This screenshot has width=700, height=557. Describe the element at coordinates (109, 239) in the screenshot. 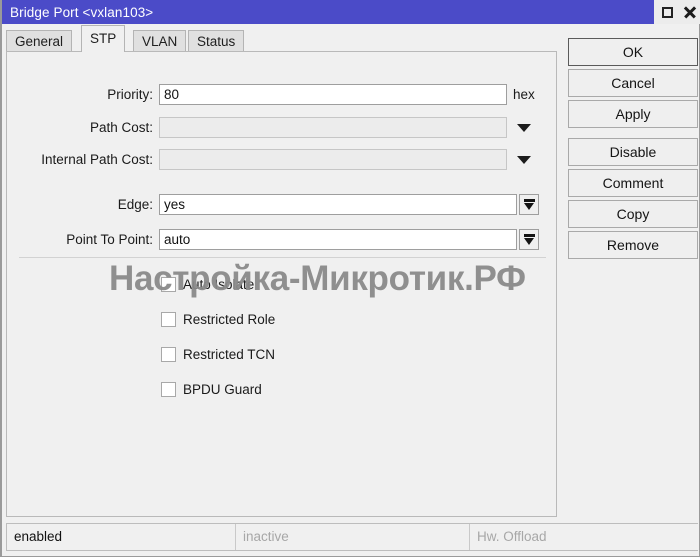

I see `point-to-point-label: Point To Point:` at that location.